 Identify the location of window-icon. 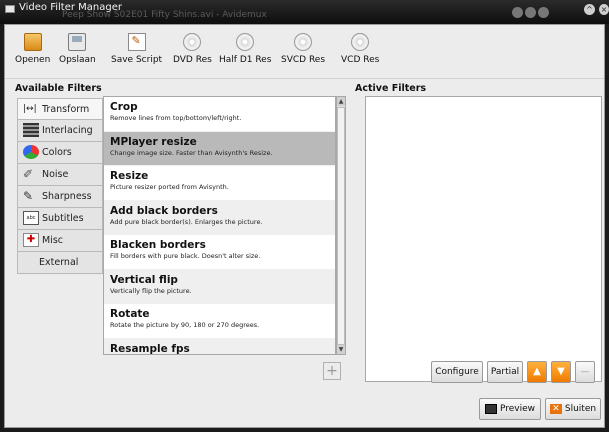
(10, 9).